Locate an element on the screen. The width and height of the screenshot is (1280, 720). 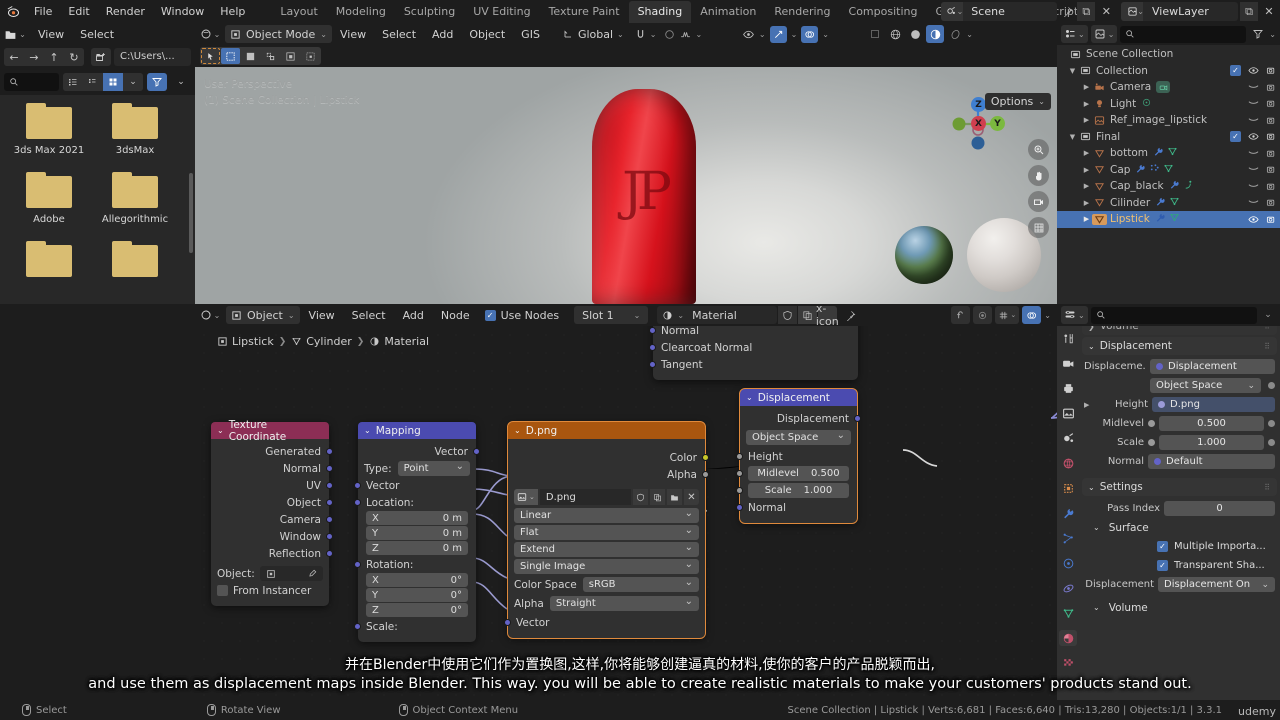
breadcrumb-mesh: Cylinder is located at coordinates (321, 341).